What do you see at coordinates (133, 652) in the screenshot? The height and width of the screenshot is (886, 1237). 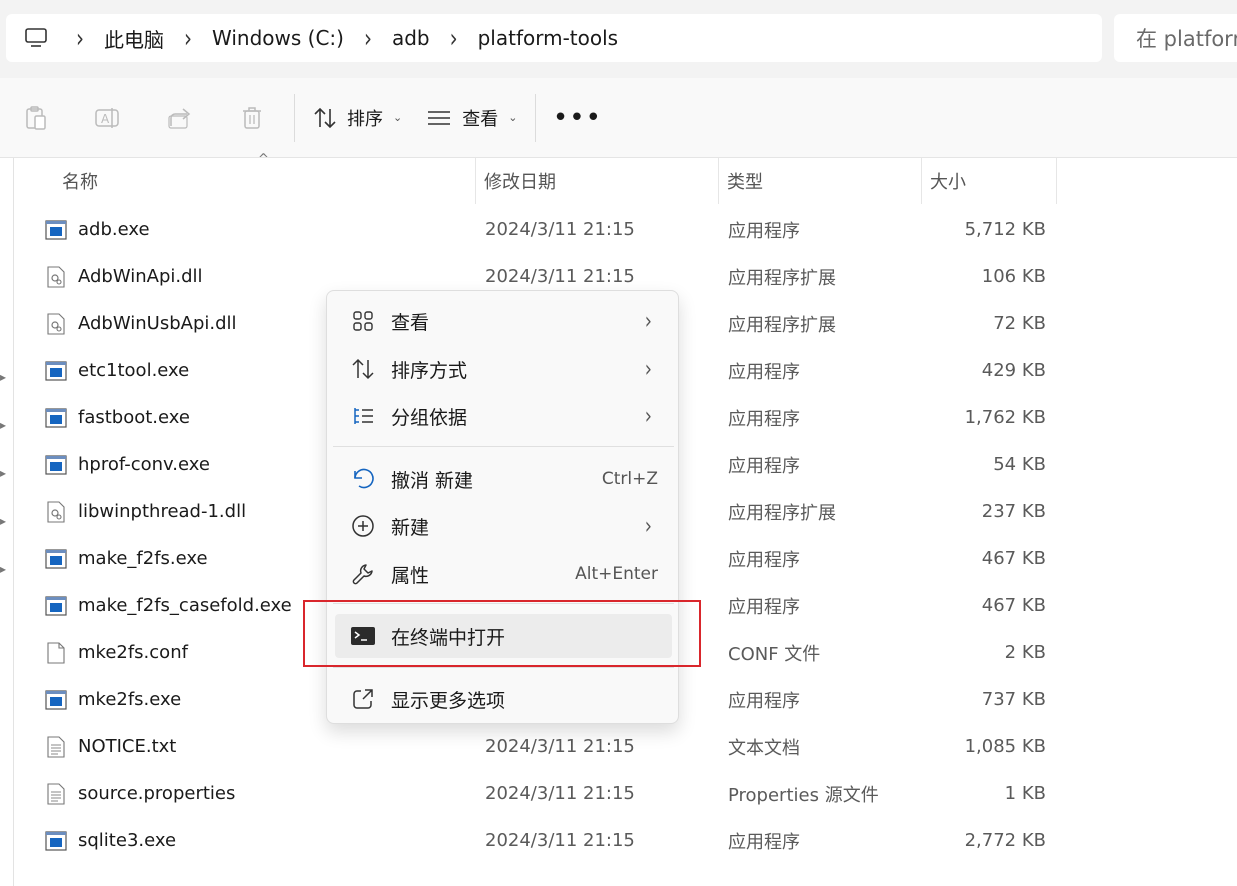 I see `file-name: mke2fs.conf` at bounding box center [133, 652].